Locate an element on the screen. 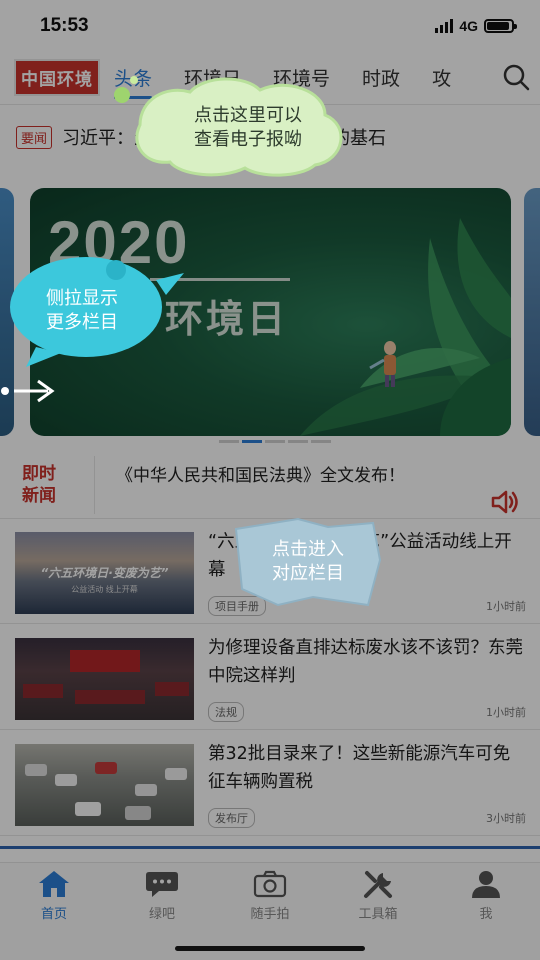 The width and height of the screenshot is (540, 960). arrow-right-icon is located at coordinates (28, 391).